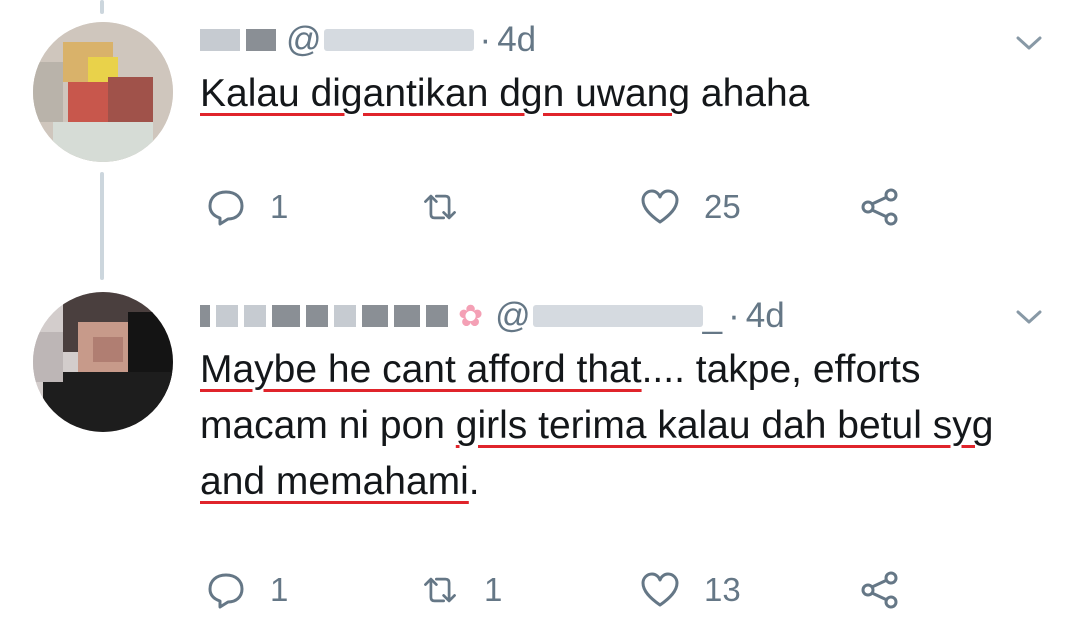 This screenshot has width=1080, height=619. Describe the element at coordinates (722, 206) in the screenshot. I see `like-count: 25` at that location.